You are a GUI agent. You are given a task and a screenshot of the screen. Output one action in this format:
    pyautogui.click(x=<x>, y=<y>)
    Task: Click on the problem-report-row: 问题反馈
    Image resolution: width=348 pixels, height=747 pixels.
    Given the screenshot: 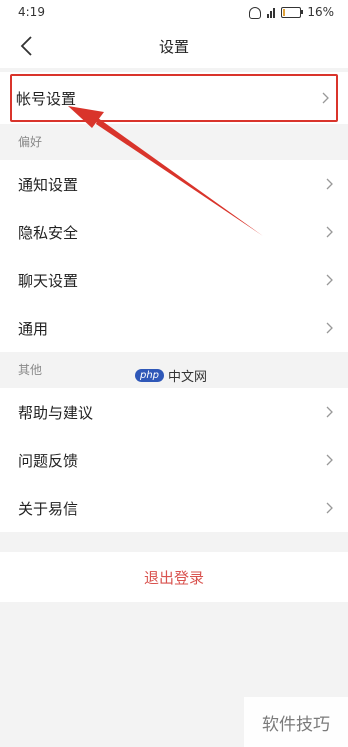 What is the action you would take?
    pyautogui.click(x=174, y=460)
    